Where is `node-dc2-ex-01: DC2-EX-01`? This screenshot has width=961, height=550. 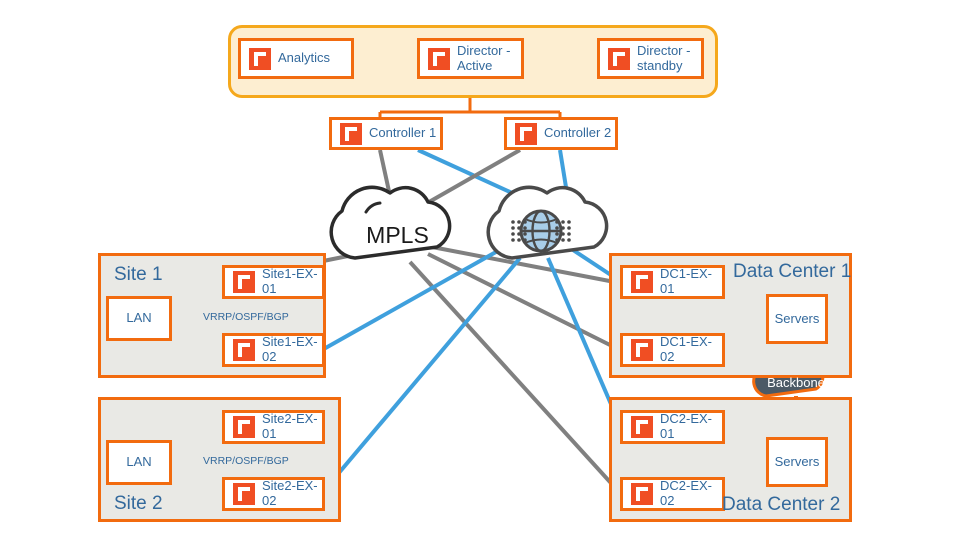
node-dc2-ex-01: DC2-EX-01 is located at coordinates (672, 427).